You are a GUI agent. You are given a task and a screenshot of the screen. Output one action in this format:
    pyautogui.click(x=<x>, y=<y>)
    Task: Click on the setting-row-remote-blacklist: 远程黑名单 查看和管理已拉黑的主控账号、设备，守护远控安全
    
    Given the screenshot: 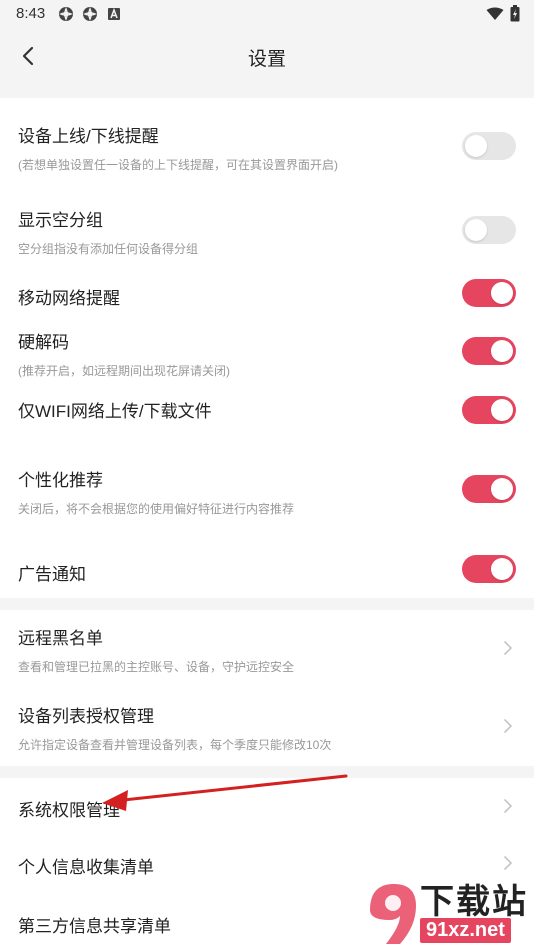 What is the action you would take?
    pyautogui.click(x=267, y=649)
    